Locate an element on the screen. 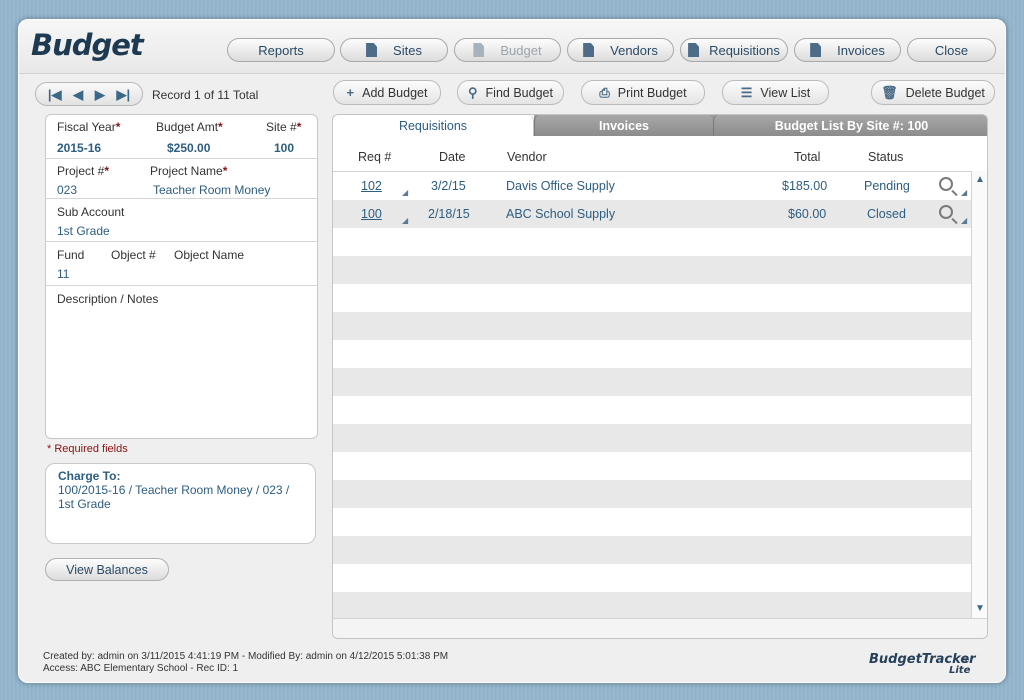  project-no-field: 023 is located at coordinates (67, 190).